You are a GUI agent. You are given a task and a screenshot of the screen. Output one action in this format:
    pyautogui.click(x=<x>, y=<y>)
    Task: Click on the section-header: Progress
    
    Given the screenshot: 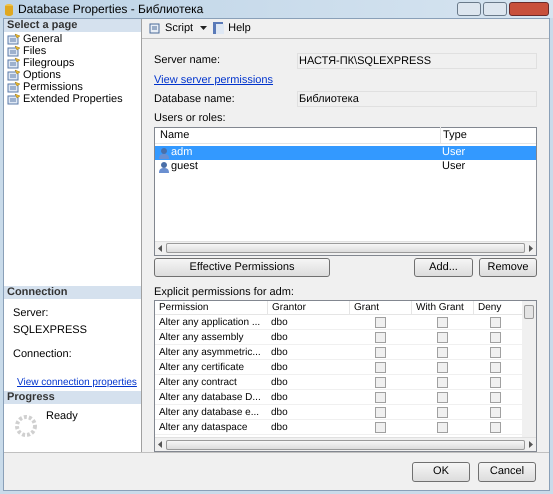 What is the action you would take?
    pyautogui.click(x=72, y=397)
    